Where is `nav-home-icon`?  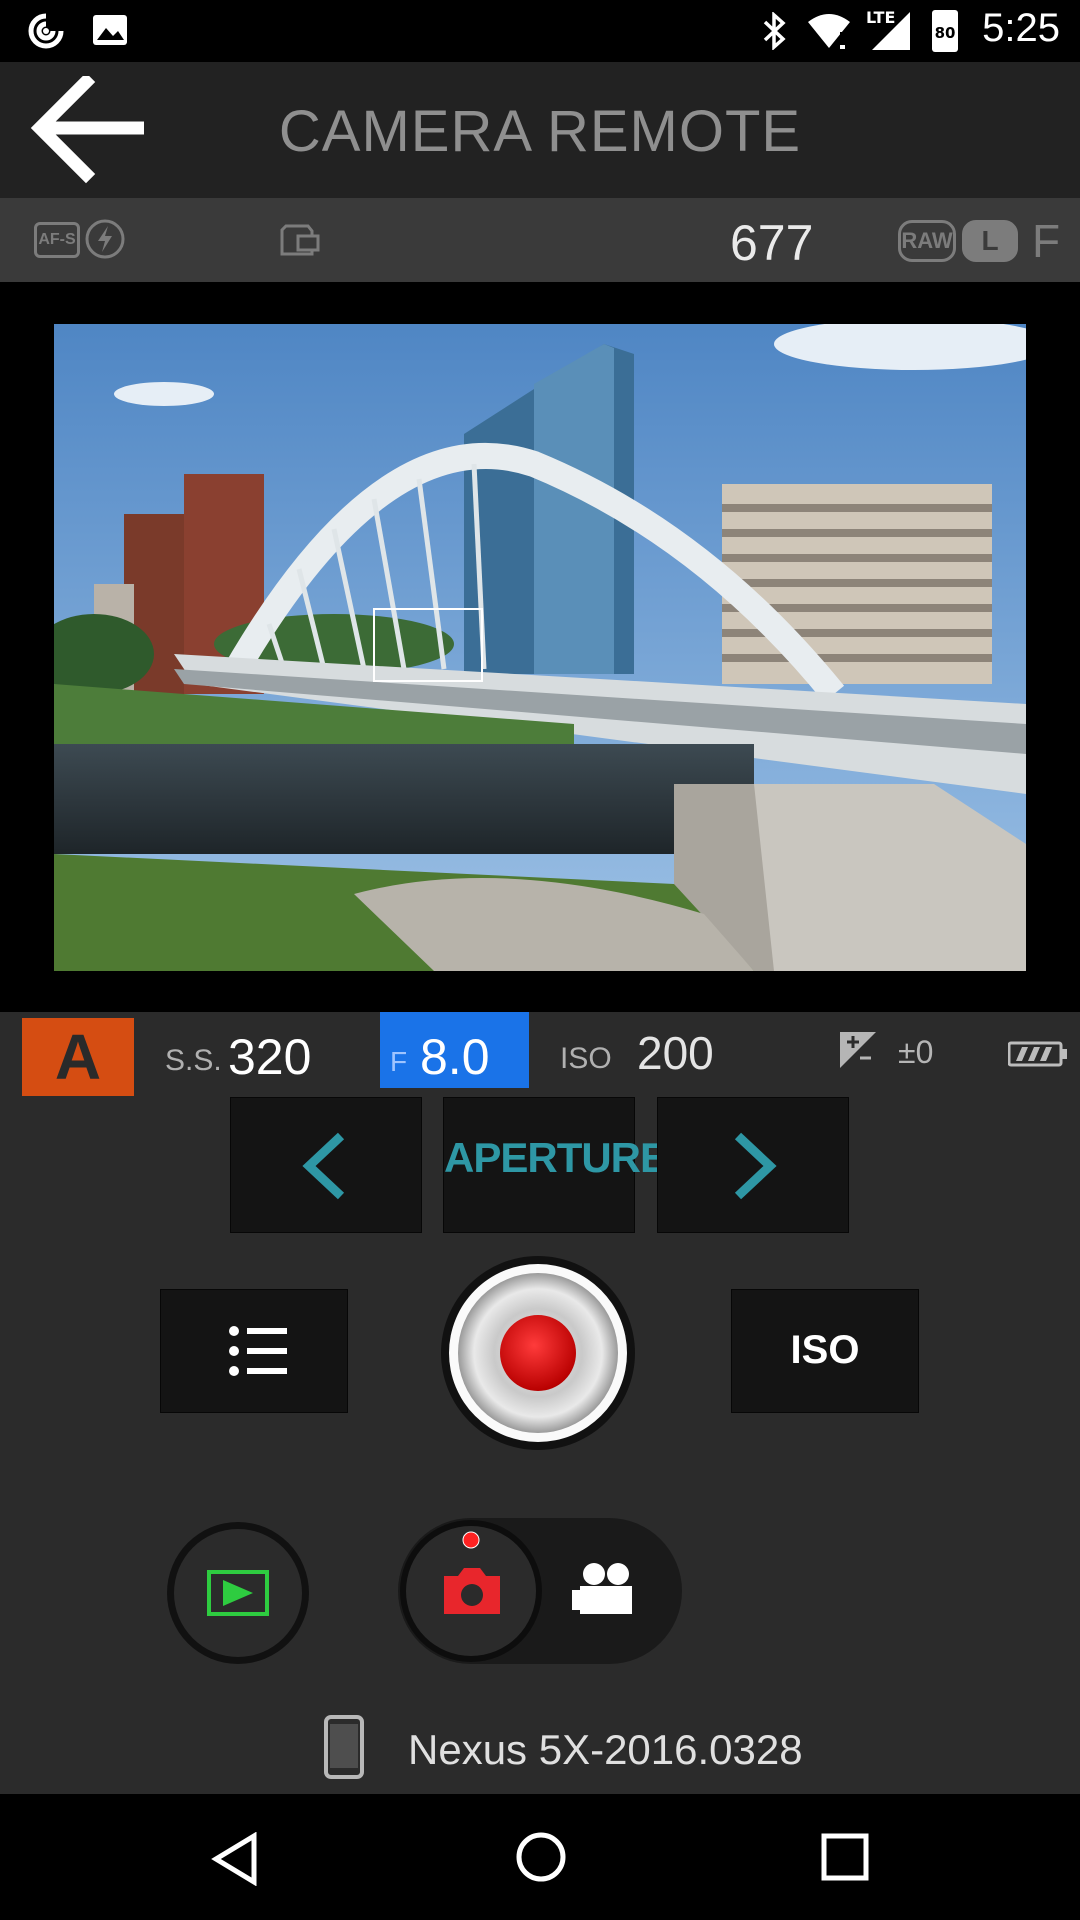 nav-home-icon is located at coordinates (541, 1857).